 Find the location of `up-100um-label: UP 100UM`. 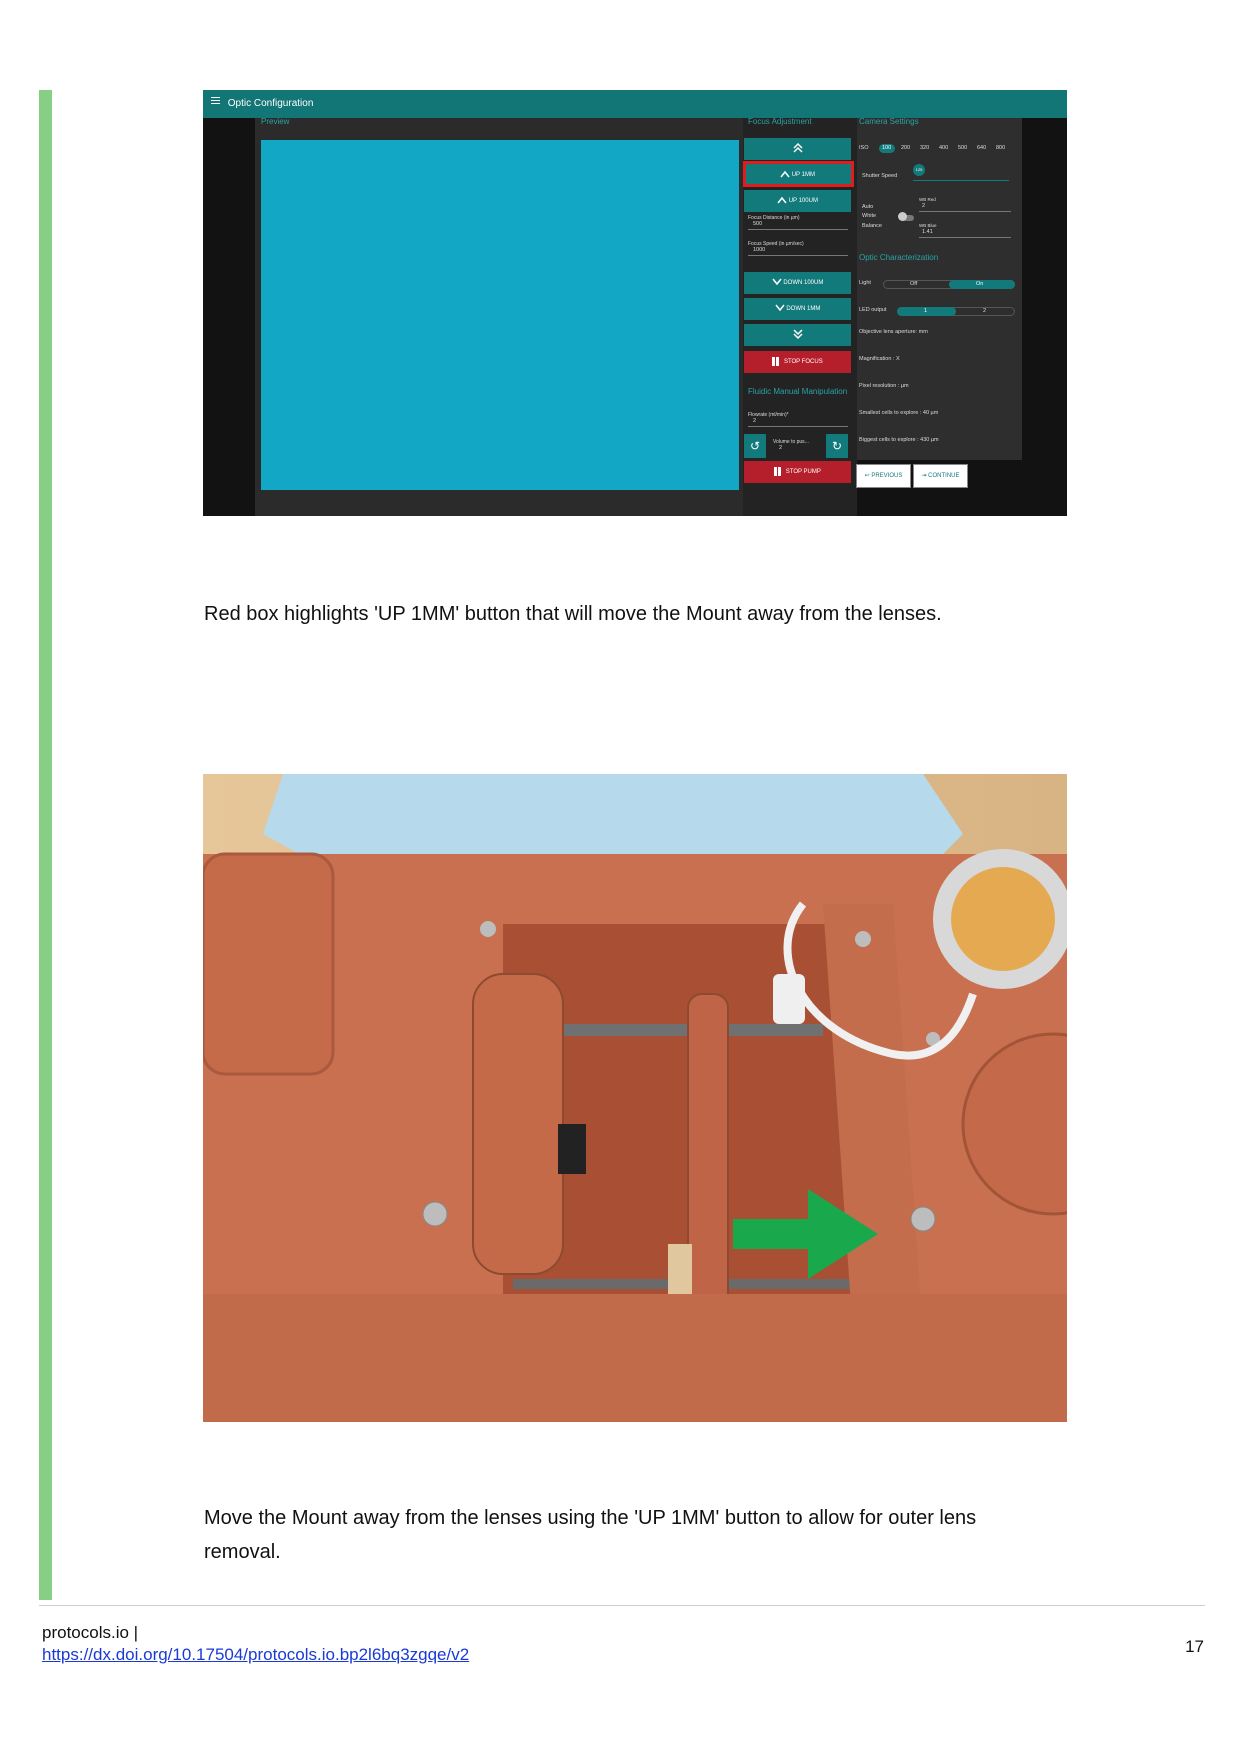

up-100um-label: UP 100UM is located at coordinates (803, 201).